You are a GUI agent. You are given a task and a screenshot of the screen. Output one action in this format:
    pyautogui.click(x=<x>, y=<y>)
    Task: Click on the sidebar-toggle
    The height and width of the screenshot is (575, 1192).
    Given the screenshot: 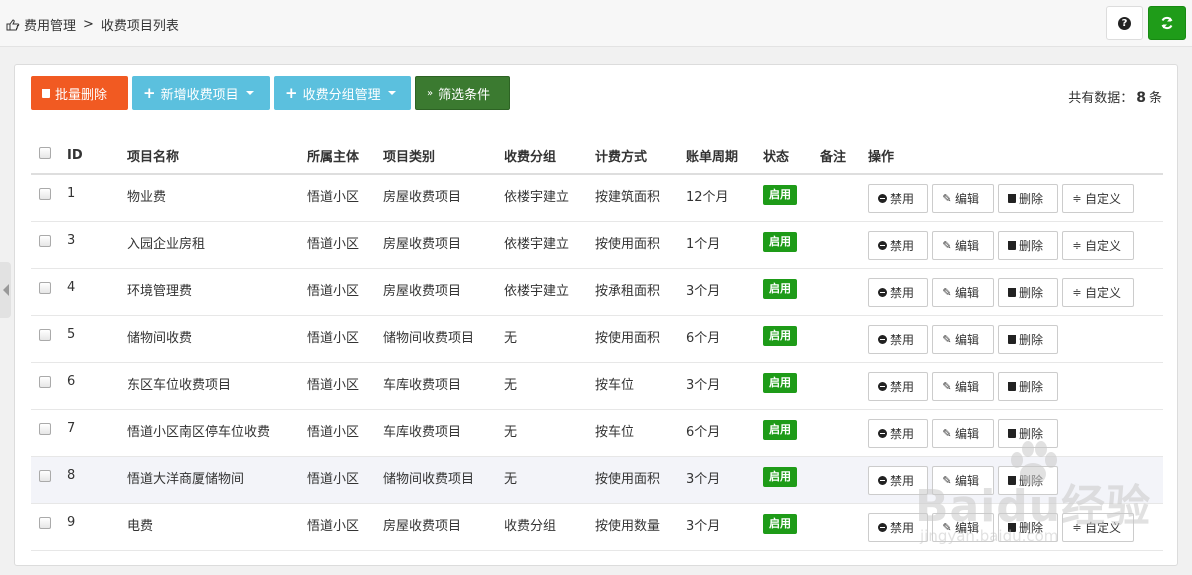 What is the action you would take?
    pyautogui.click(x=5, y=290)
    